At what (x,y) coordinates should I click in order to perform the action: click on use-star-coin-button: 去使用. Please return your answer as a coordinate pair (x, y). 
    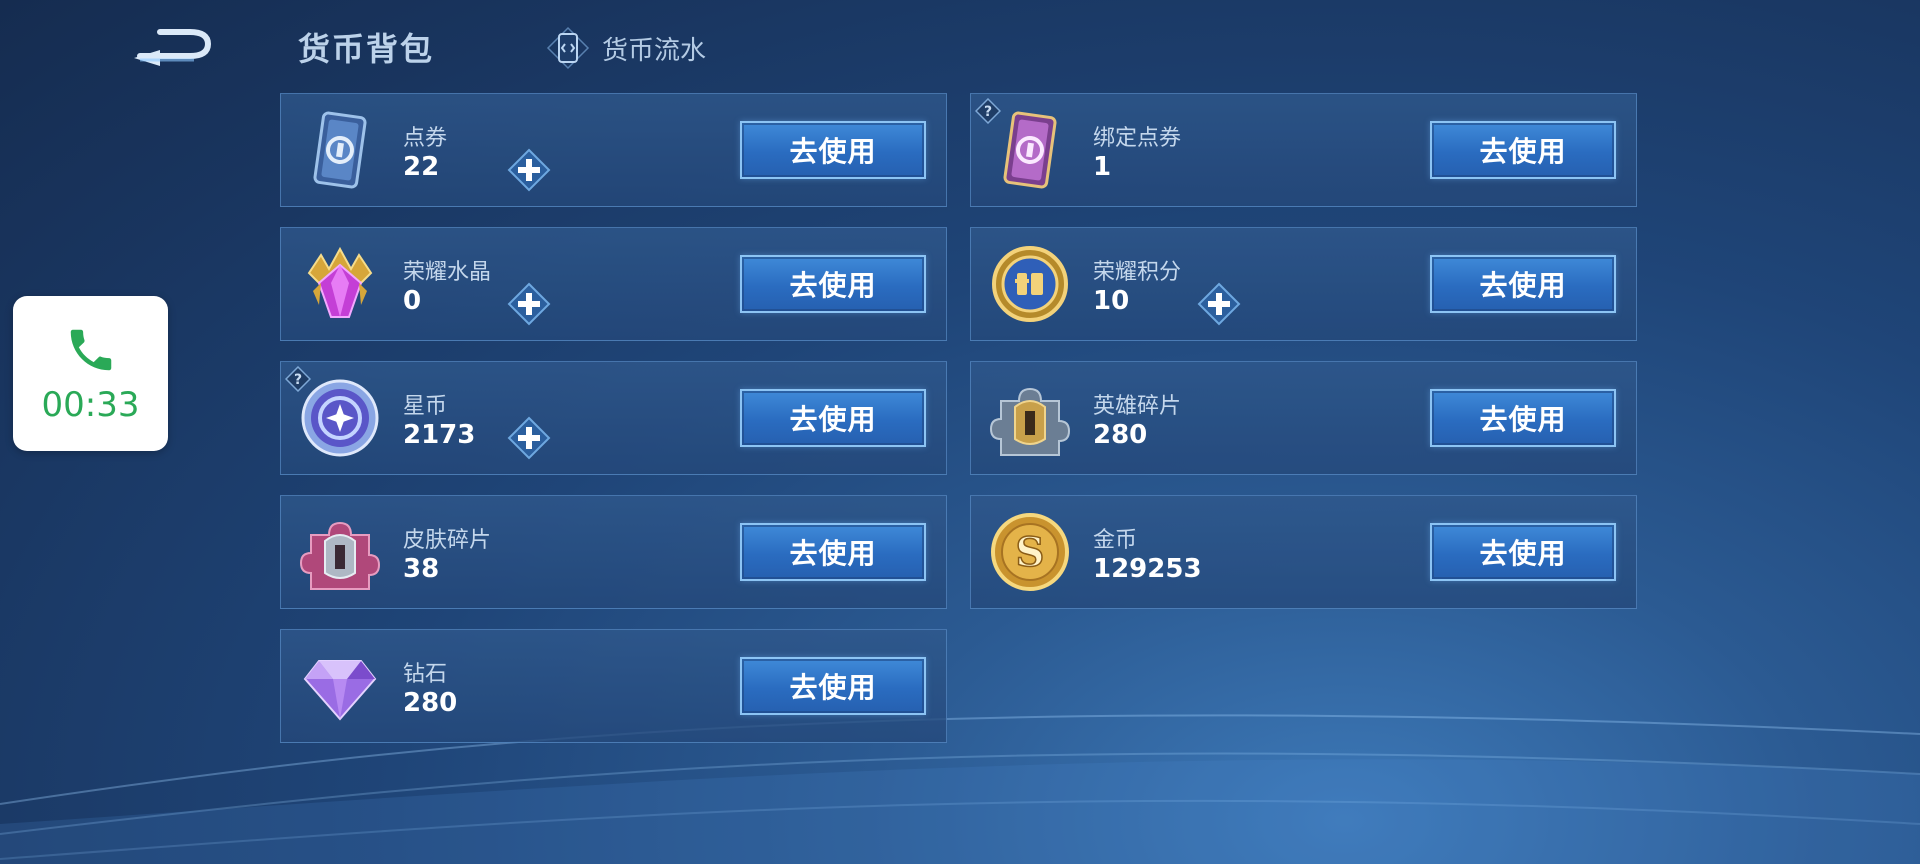
    Looking at the image, I should click on (833, 418).